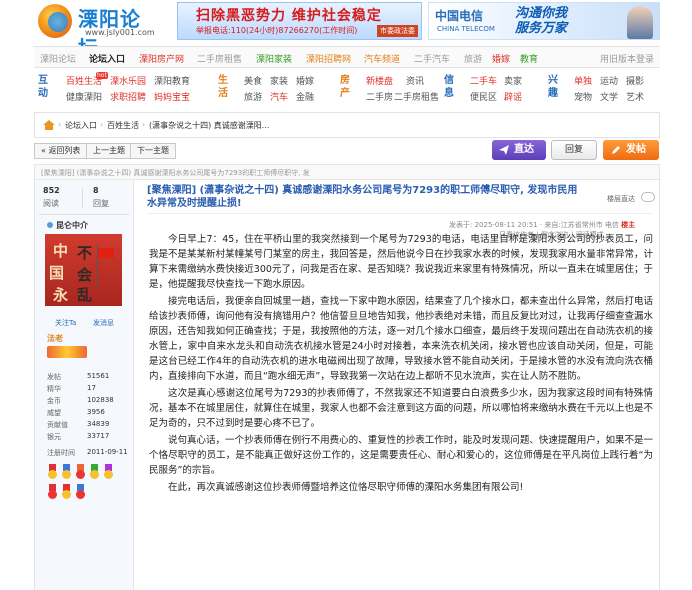 This screenshot has height=590, width=692. I want to click on cat-link: 摄影, so click(635, 80).